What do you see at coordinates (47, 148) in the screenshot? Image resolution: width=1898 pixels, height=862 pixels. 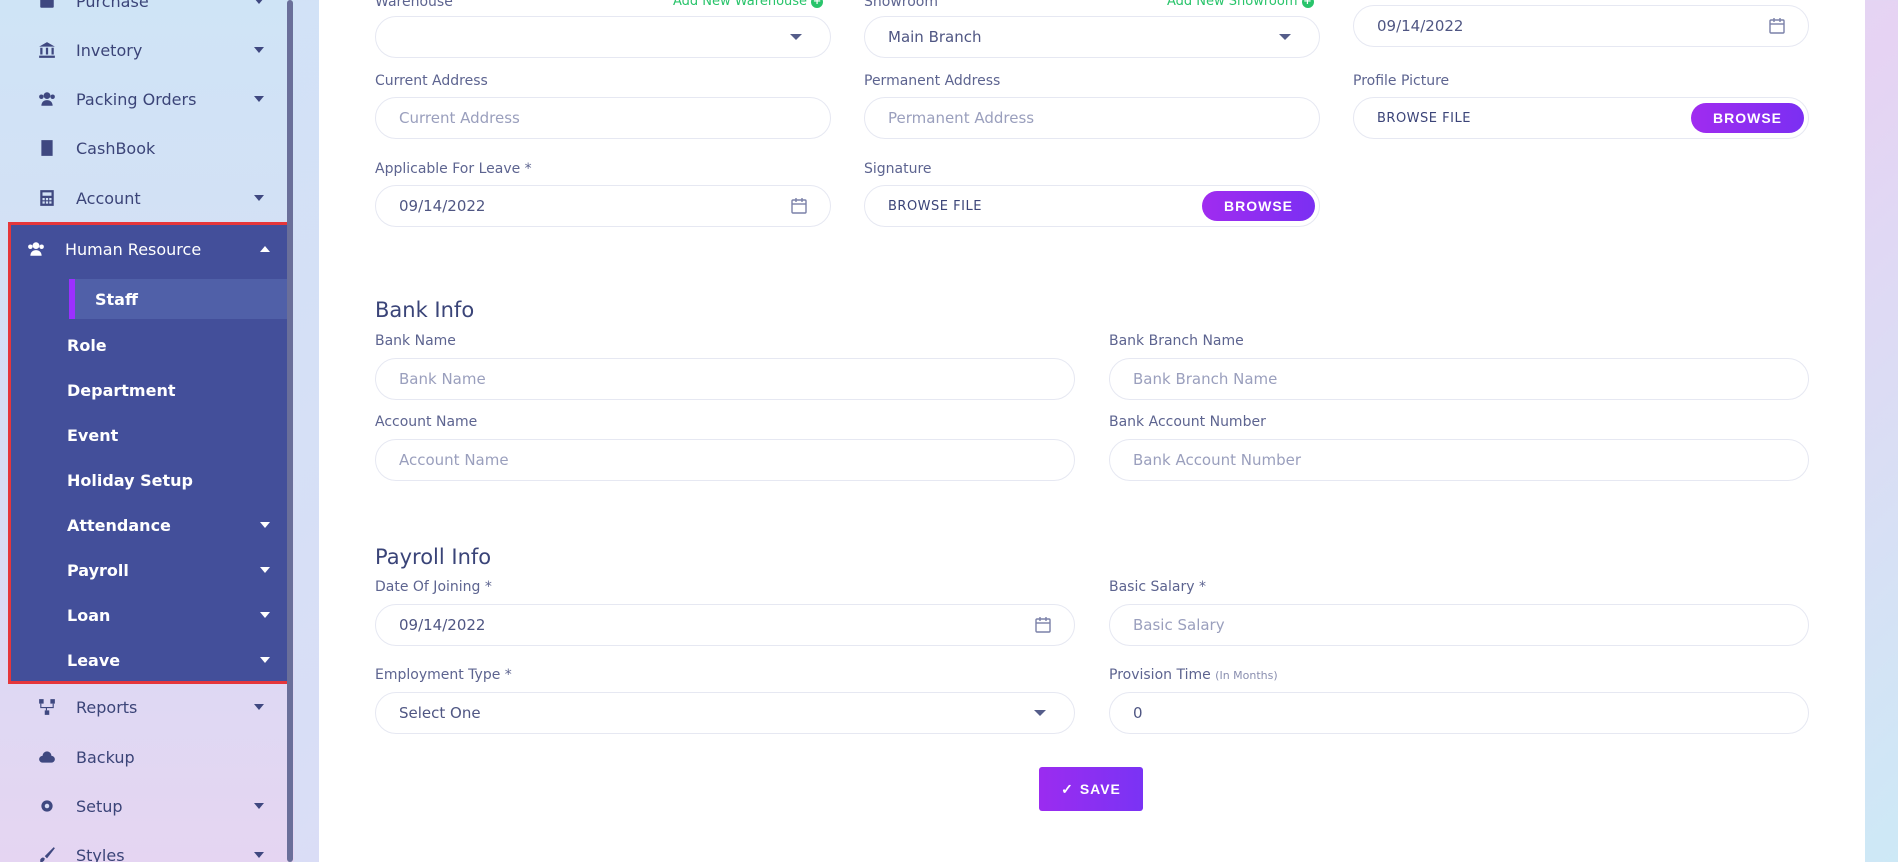 I see `book-icon` at bounding box center [47, 148].